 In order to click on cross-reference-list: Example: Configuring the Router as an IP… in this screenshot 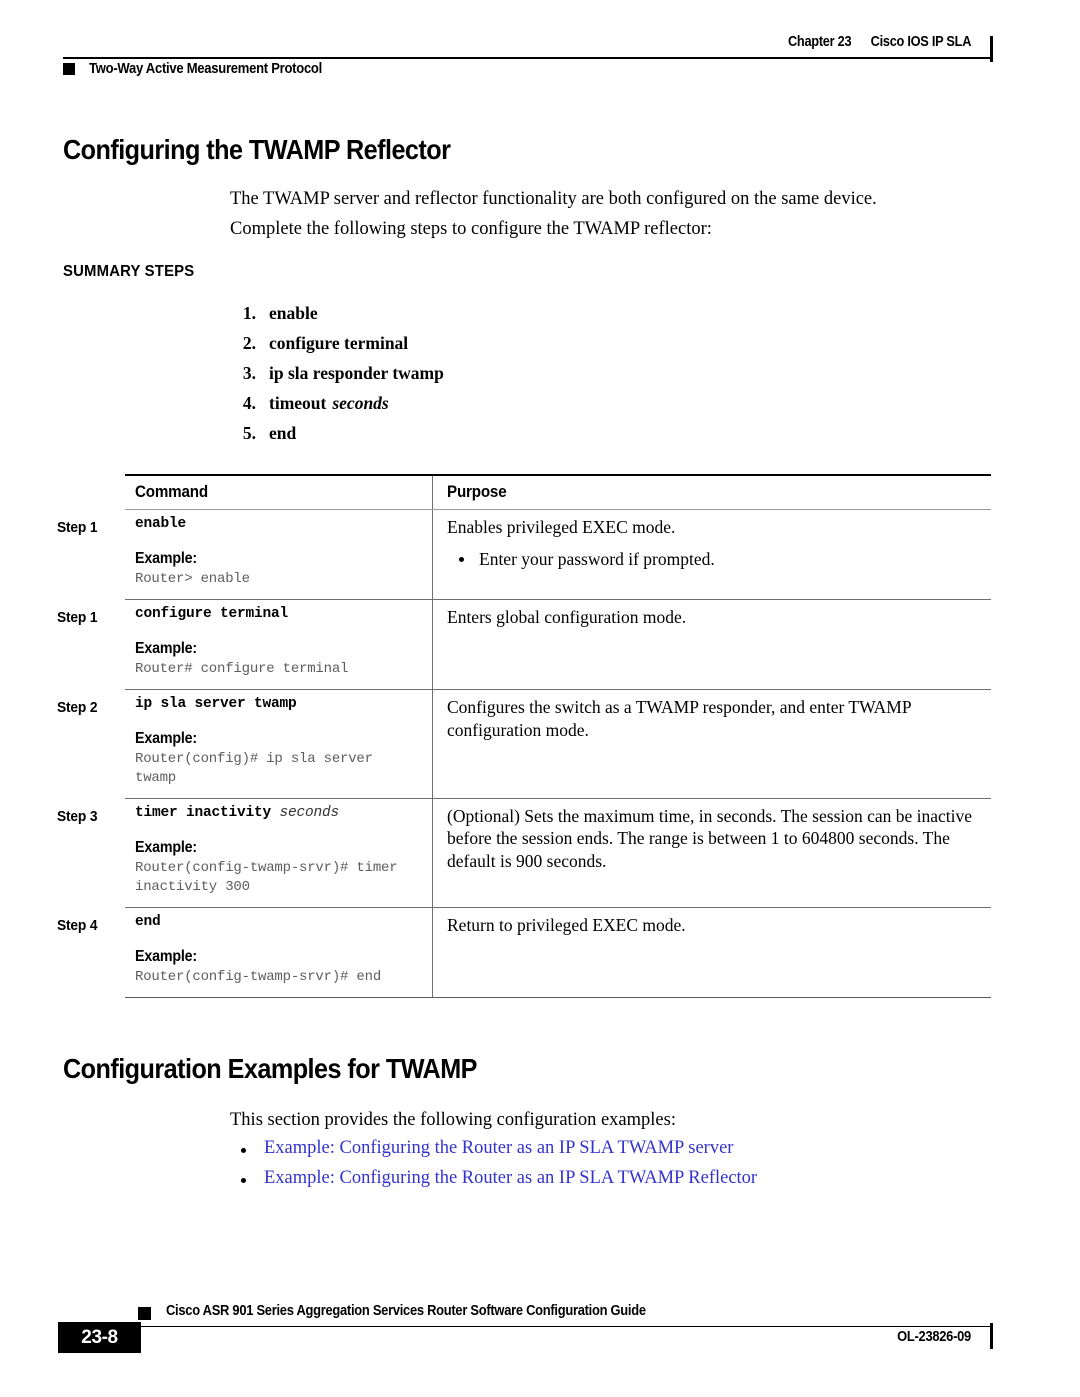, I will do `click(493, 1168)`.